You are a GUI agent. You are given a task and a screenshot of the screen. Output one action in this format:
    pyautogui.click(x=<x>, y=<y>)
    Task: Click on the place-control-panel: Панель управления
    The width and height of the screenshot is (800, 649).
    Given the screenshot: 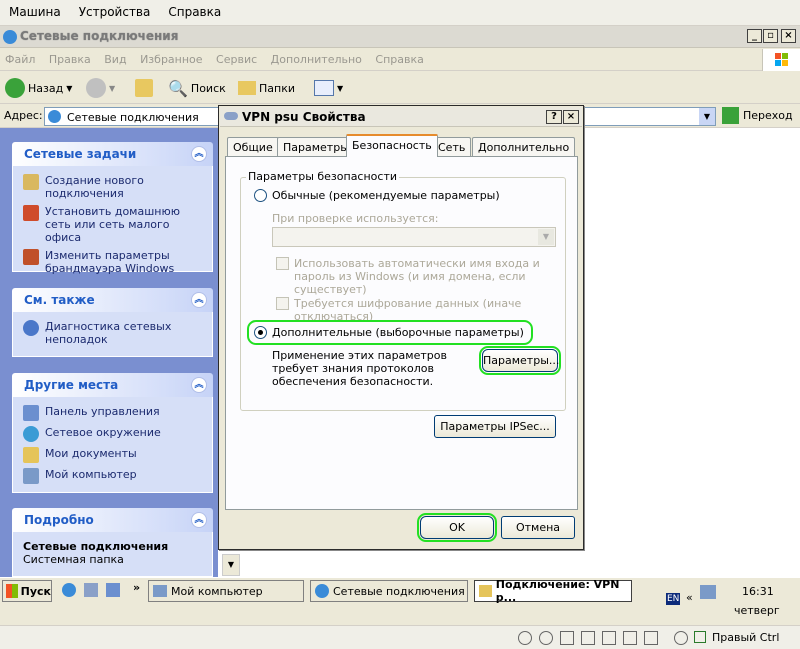 What is the action you would take?
    pyautogui.click(x=114, y=413)
    